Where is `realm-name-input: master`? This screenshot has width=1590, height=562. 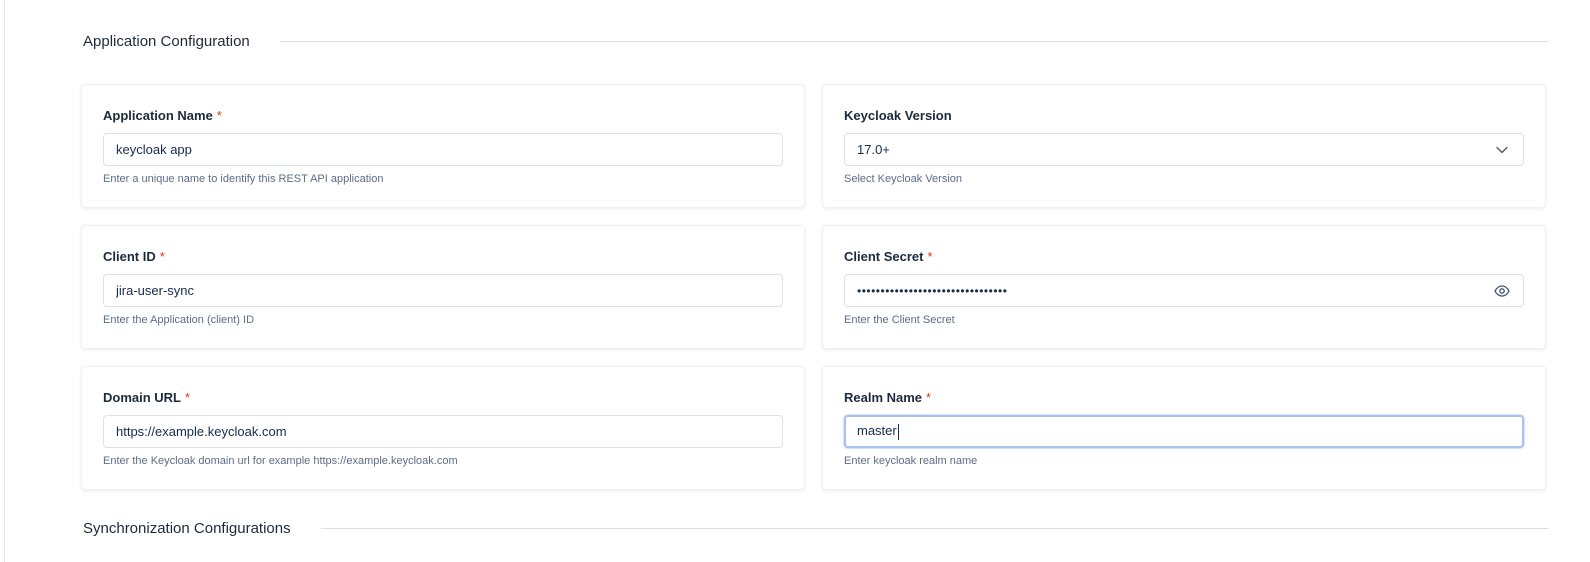 realm-name-input: master is located at coordinates (1184, 431).